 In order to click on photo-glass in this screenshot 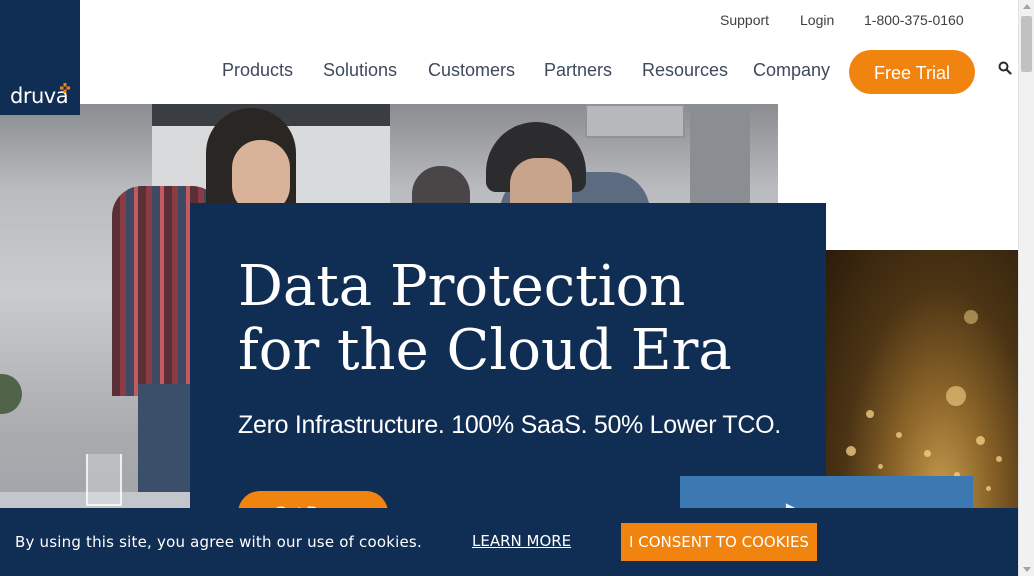, I will do `click(104, 480)`.